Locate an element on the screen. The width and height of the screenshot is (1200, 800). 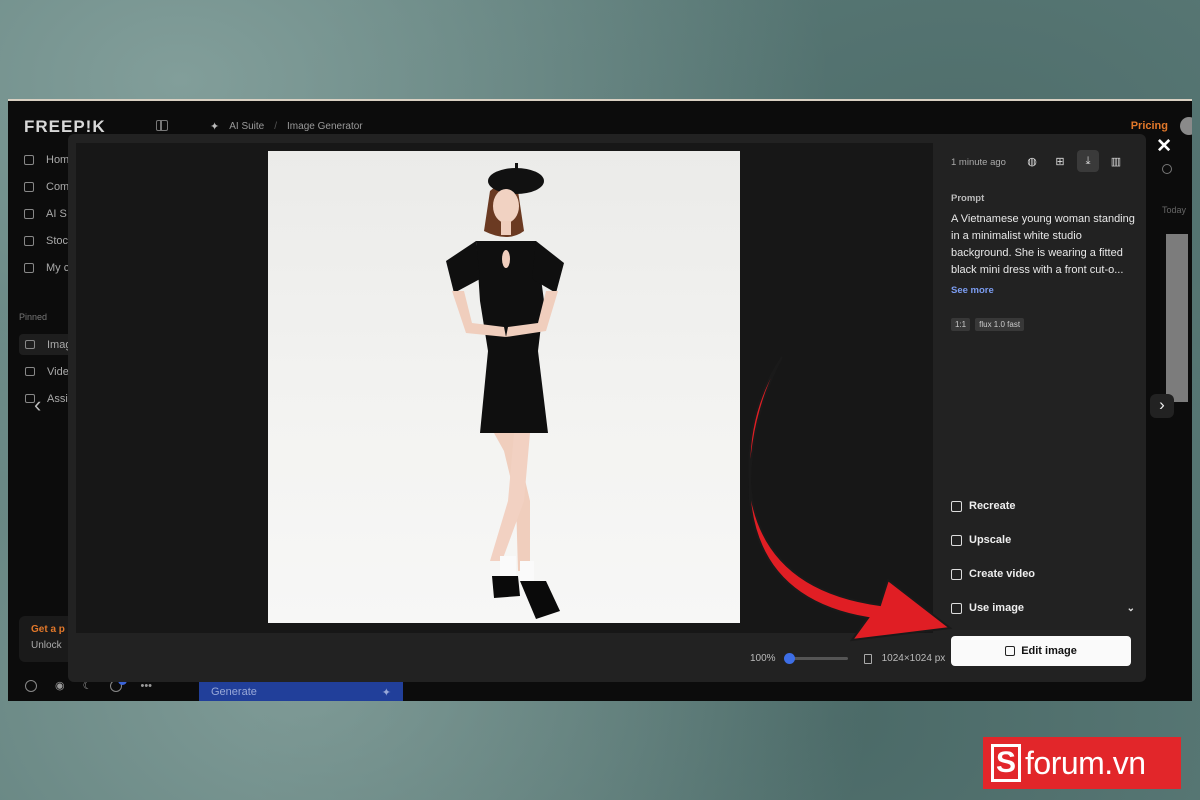
sidebar-item-label: My c is located at coordinates (58, 267).